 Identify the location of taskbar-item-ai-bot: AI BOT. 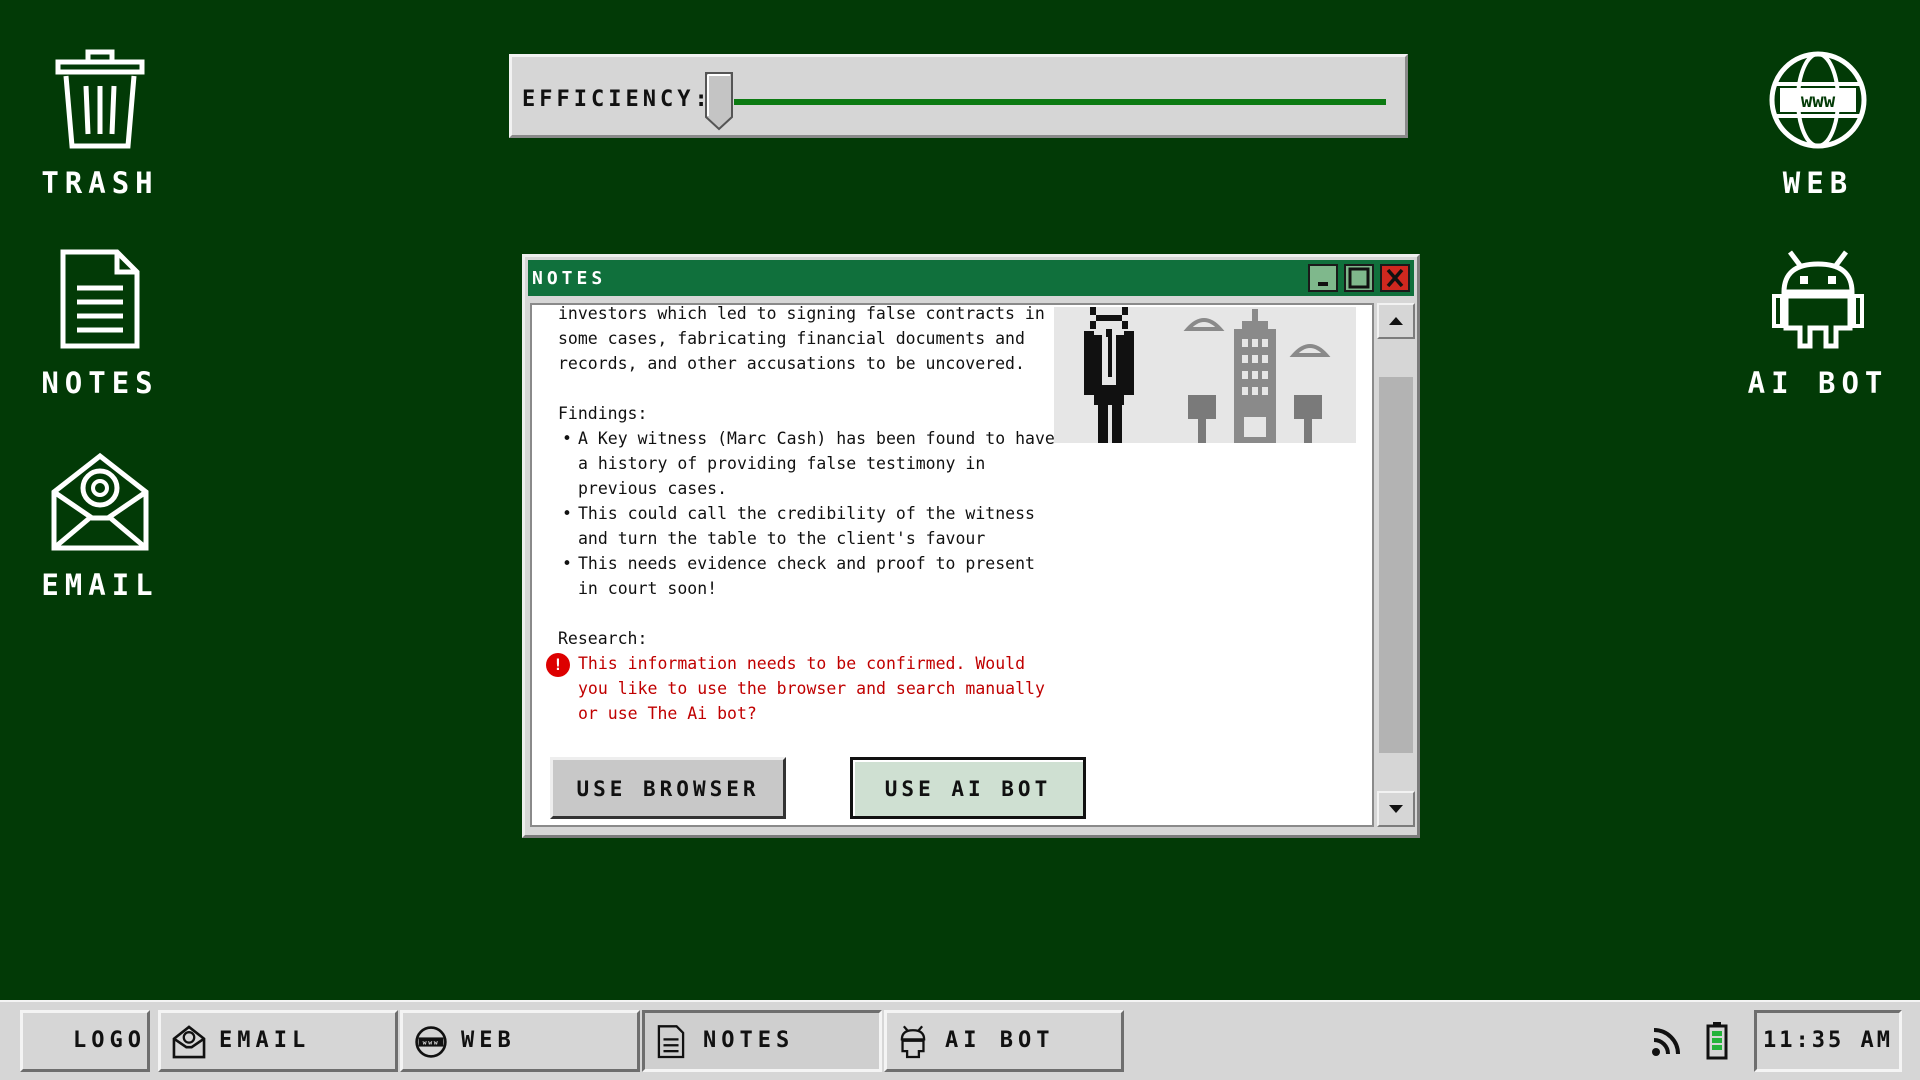
(1004, 1041).